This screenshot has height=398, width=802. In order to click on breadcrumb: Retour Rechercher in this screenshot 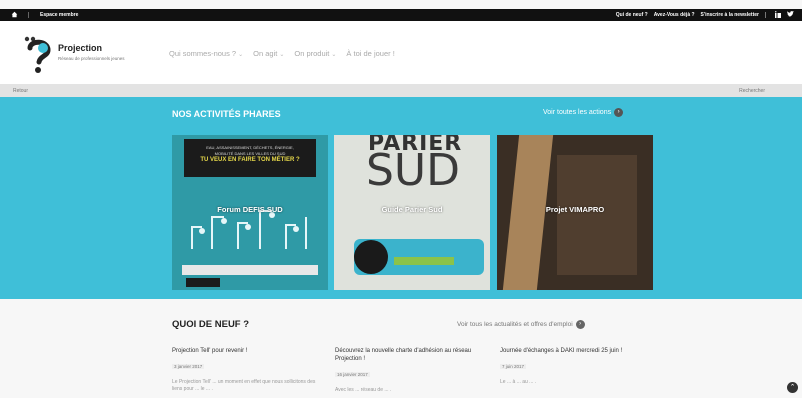, I will do `click(401, 90)`.